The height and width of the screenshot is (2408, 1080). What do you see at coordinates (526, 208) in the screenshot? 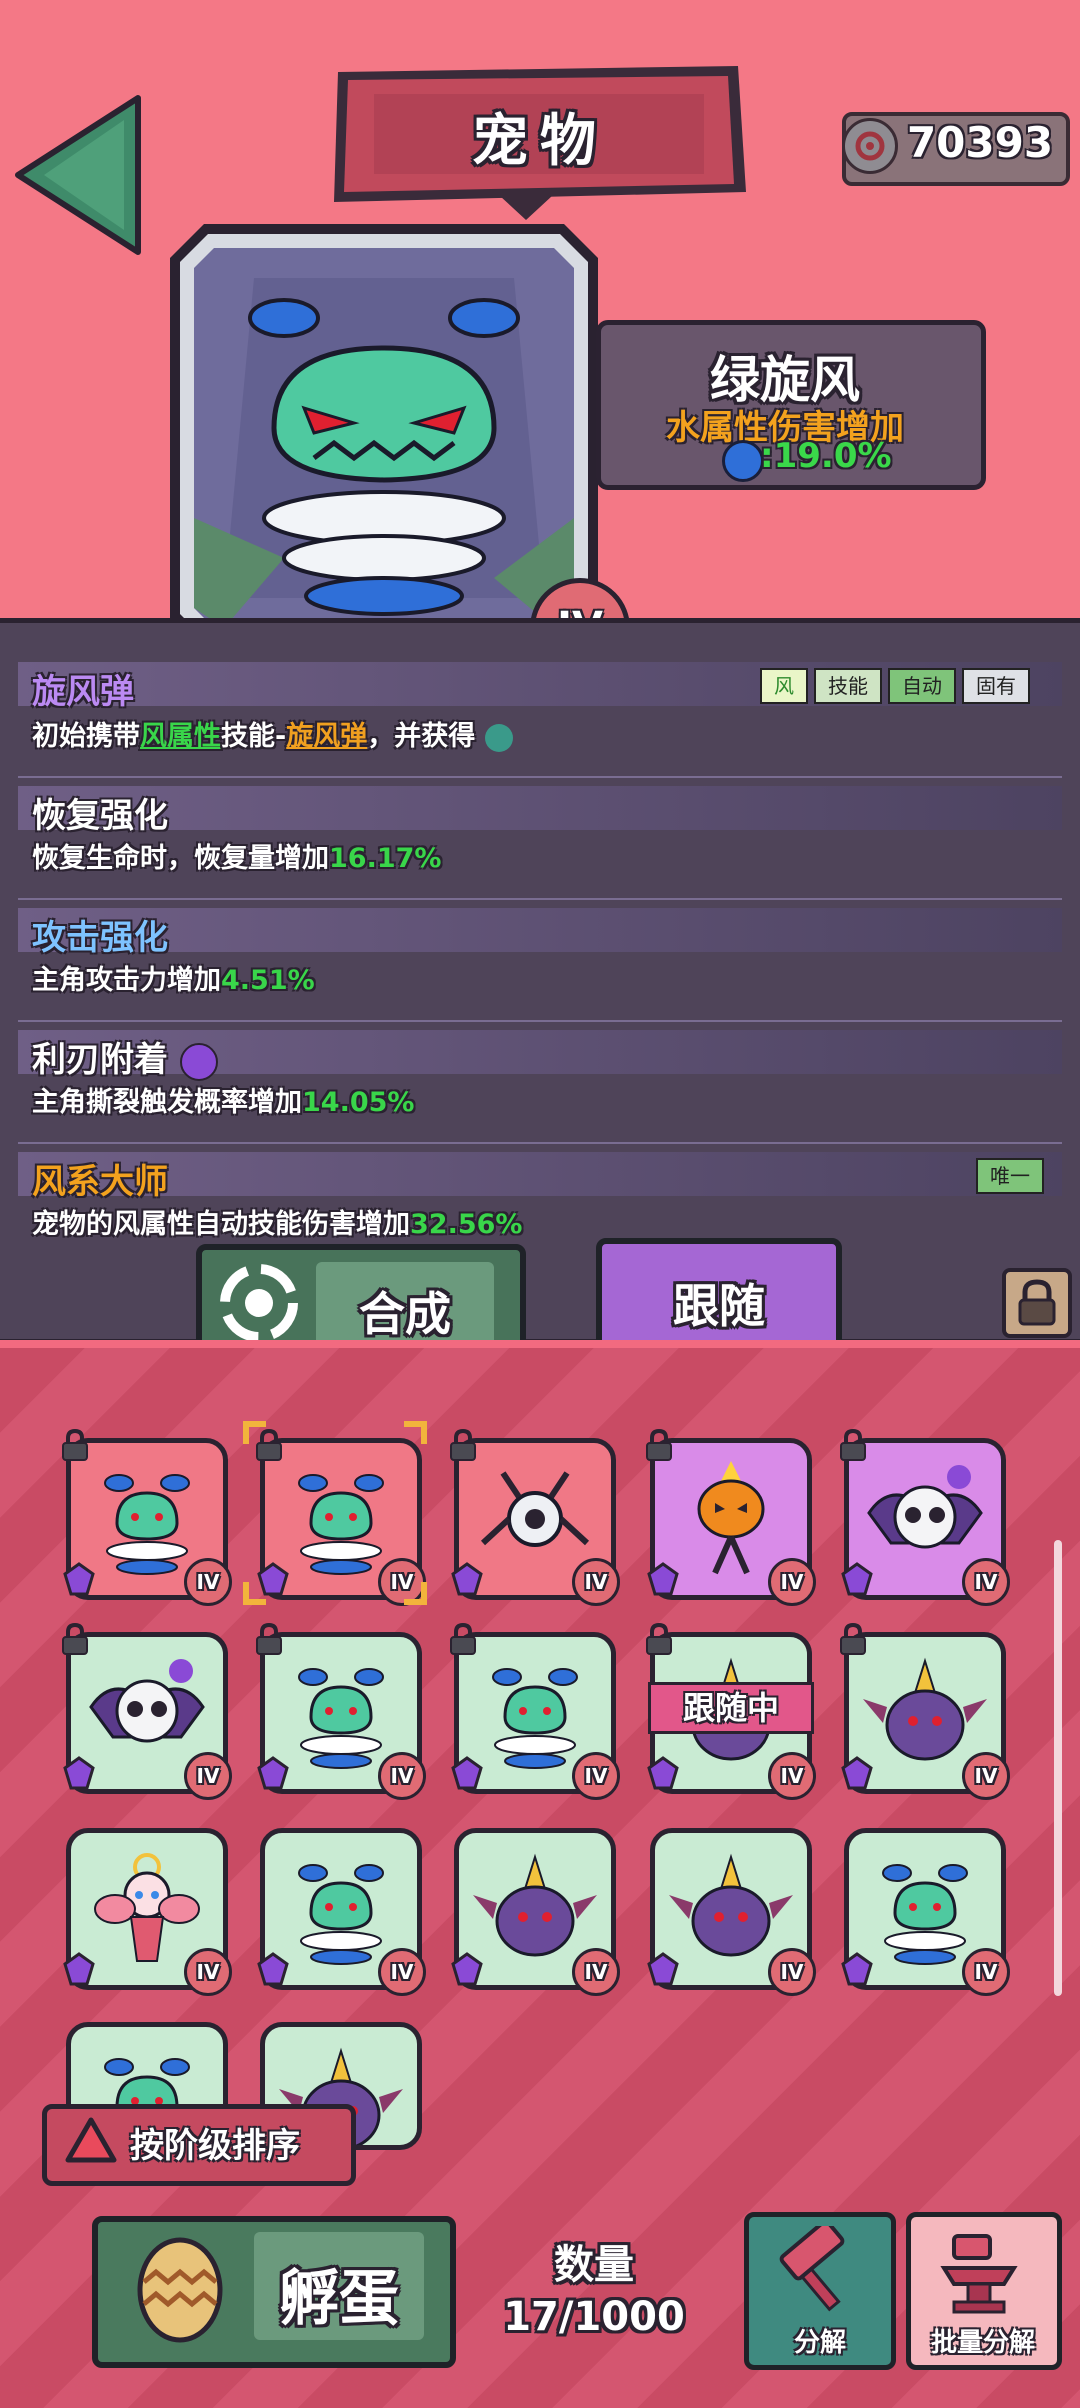
I see `title-tail` at bounding box center [526, 208].